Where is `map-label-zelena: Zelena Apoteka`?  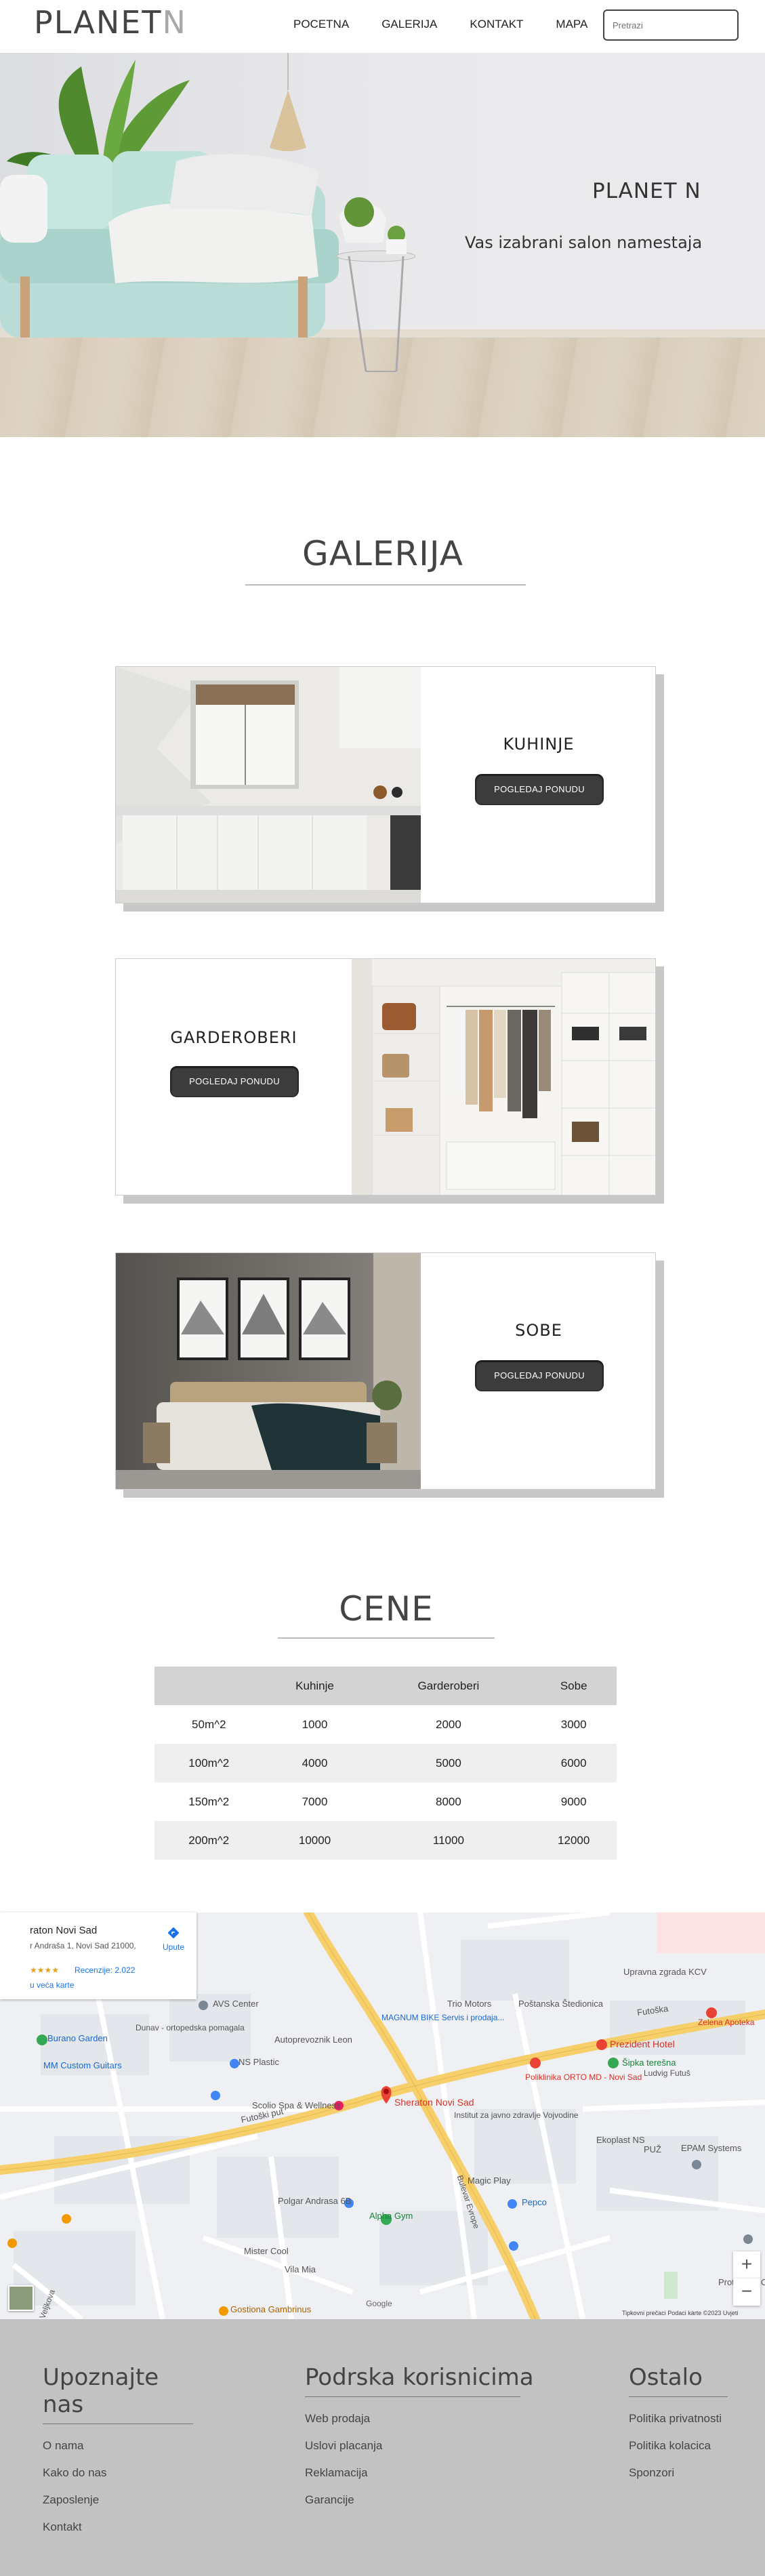
map-label-zelena: Zelena Apoteka is located at coordinates (726, 2023).